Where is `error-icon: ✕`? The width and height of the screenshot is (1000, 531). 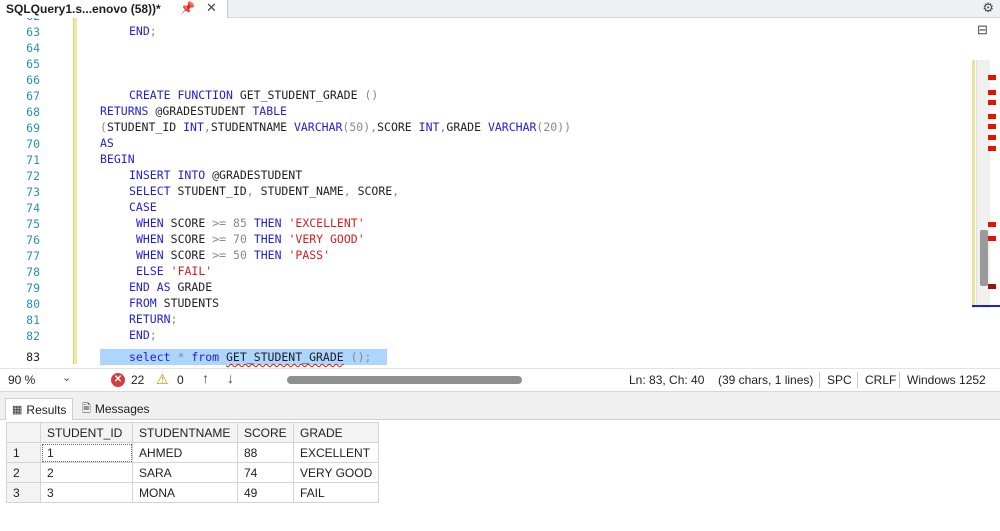 error-icon: ✕ is located at coordinates (118, 380).